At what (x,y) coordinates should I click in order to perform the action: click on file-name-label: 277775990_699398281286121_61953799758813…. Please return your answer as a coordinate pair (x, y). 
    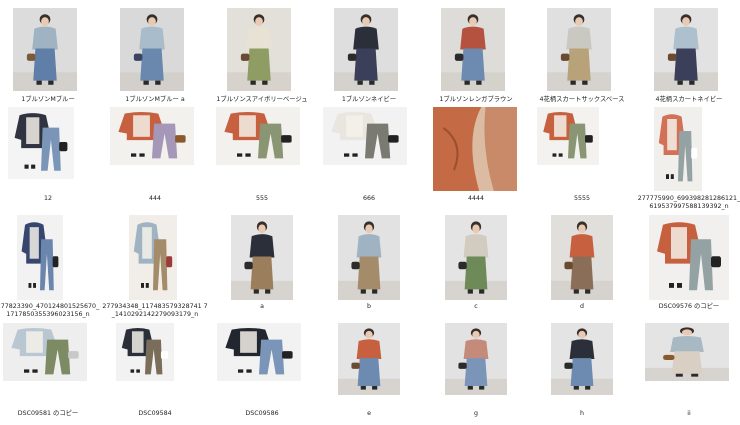
    Looking at the image, I should click on (688, 202).